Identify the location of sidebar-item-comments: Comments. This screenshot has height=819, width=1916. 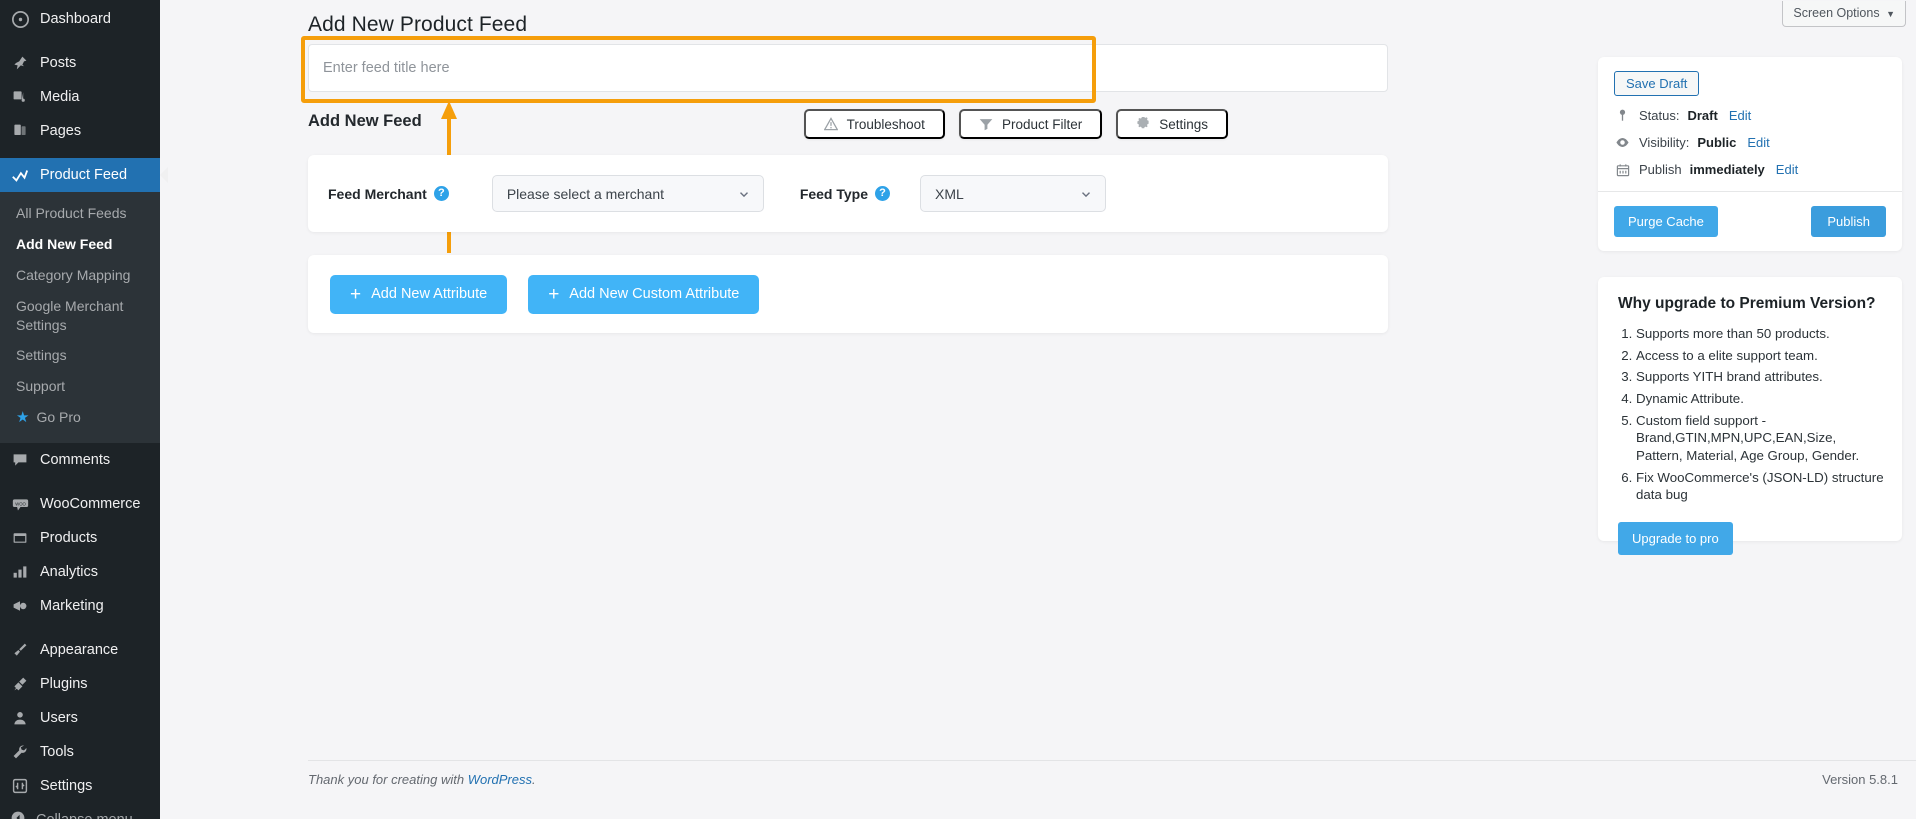
(80, 460).